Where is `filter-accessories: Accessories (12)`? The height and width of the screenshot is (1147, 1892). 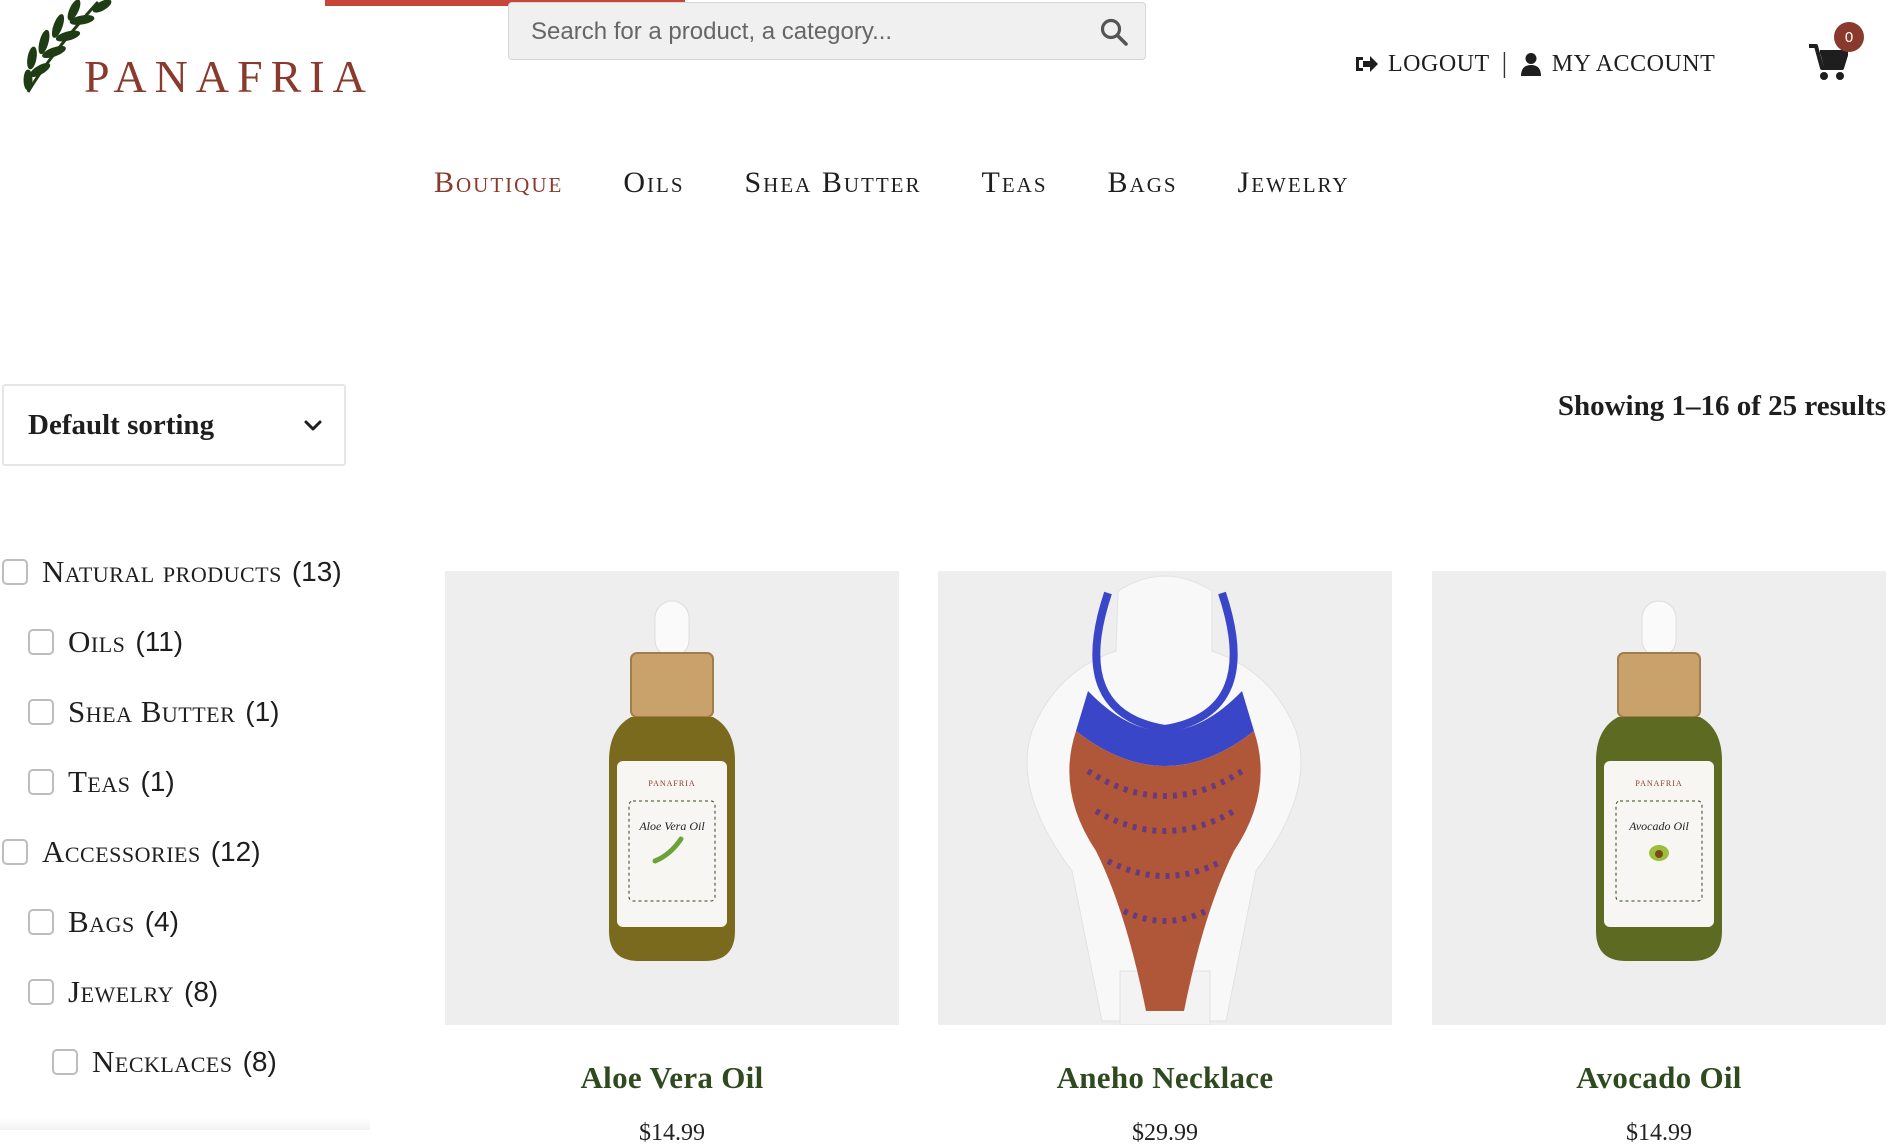
filter-accessories: Accessories (12) is located at coordinates (131, 852).